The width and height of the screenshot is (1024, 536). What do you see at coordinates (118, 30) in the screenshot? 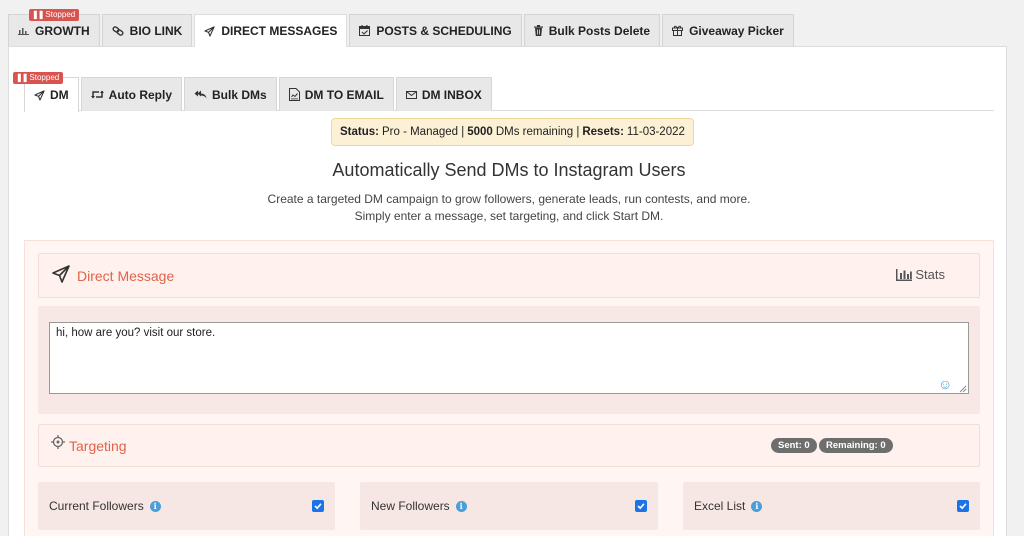
I see `link-icon` at bounding box center [118, 30].